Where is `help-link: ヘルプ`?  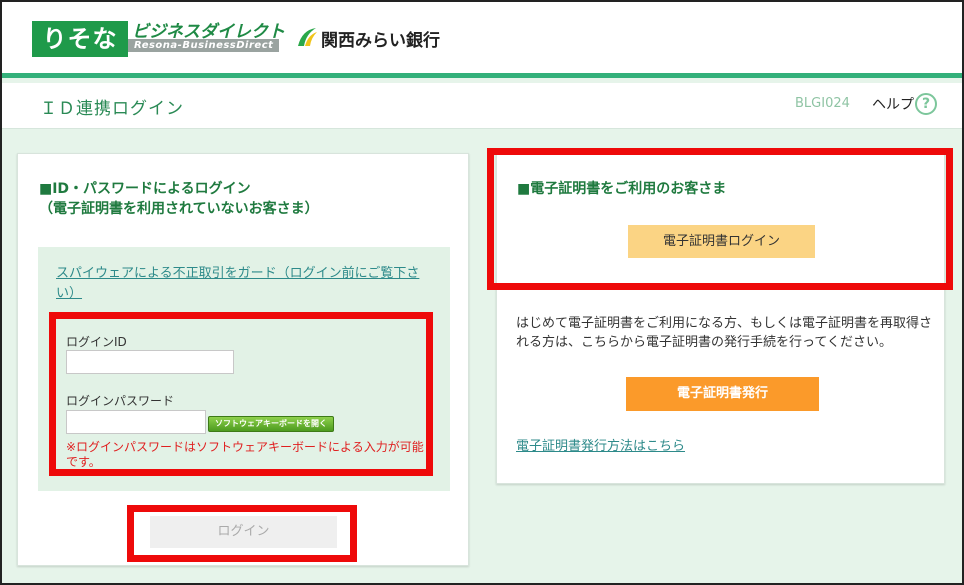 help-link: ヘルプ is located at coordinates (893, 104).